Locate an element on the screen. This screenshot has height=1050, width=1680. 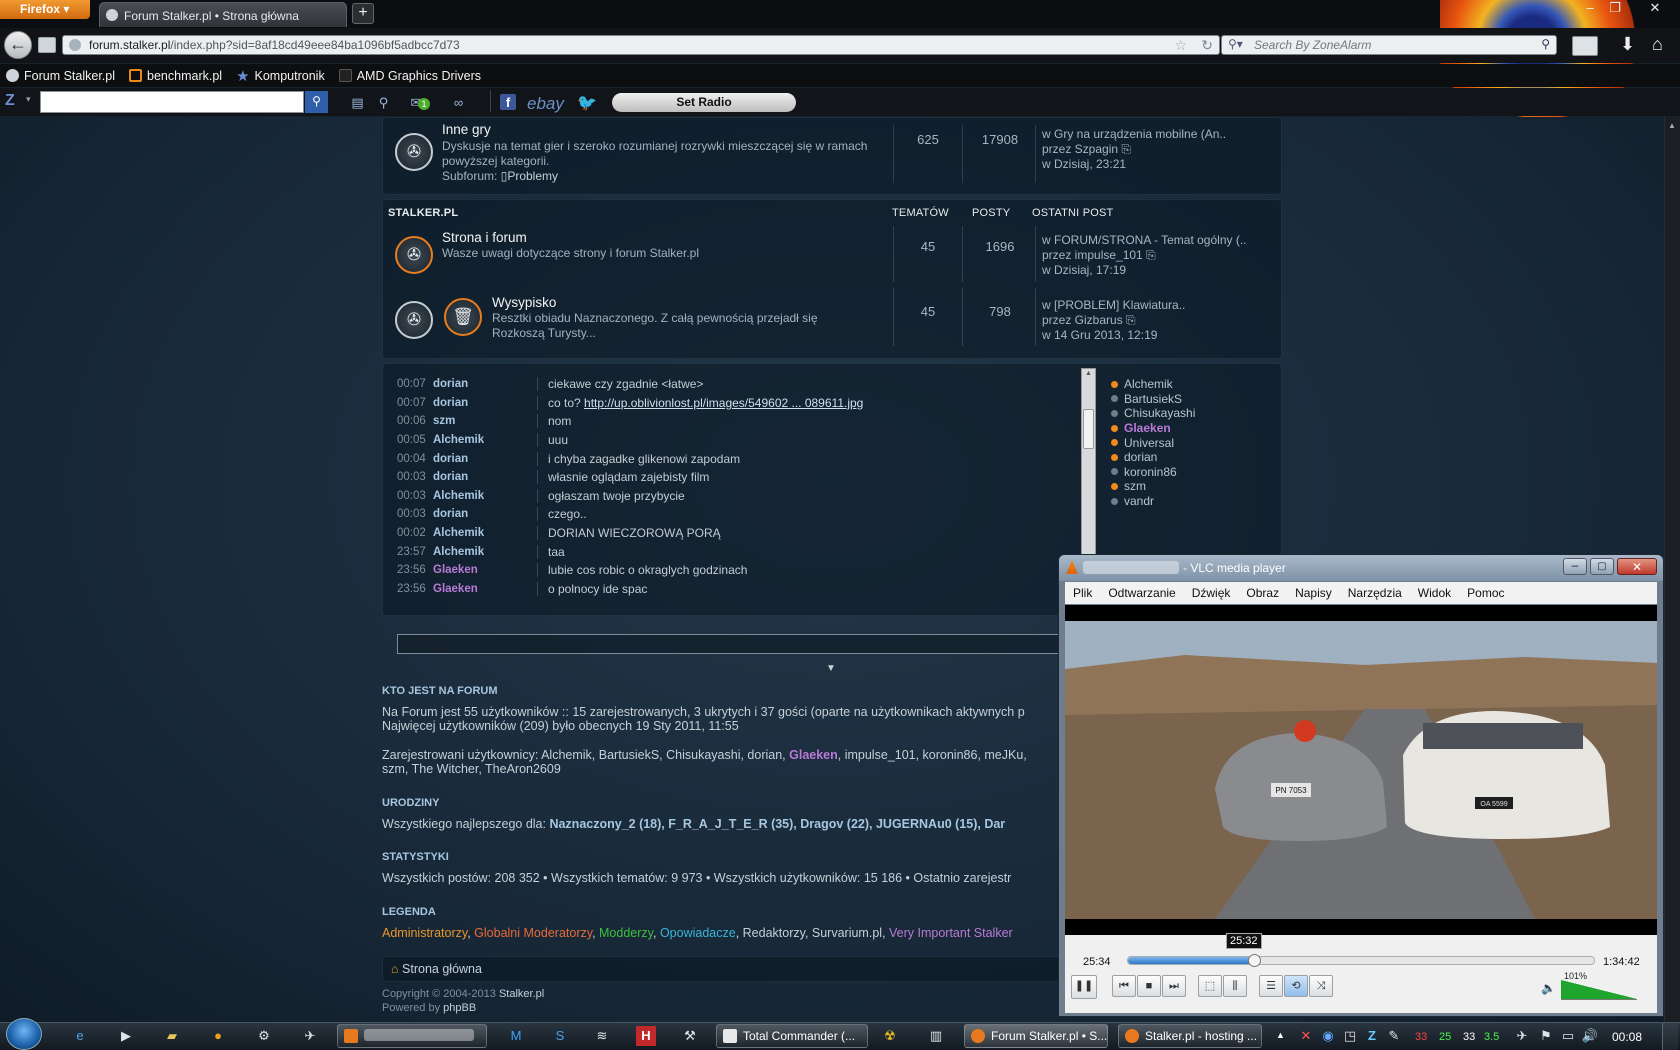
tab-forum-stalker: Forum Stalker.pl • Strona główna is located at coordinates (223, 14).